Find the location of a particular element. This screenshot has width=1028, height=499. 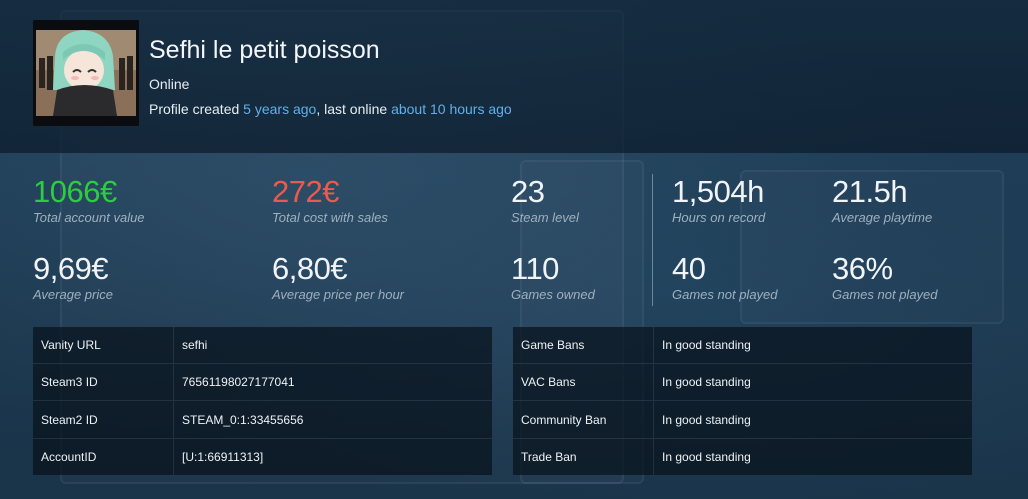

stat-games-owned: 110 Games owned is located at coordinates (553, 277).